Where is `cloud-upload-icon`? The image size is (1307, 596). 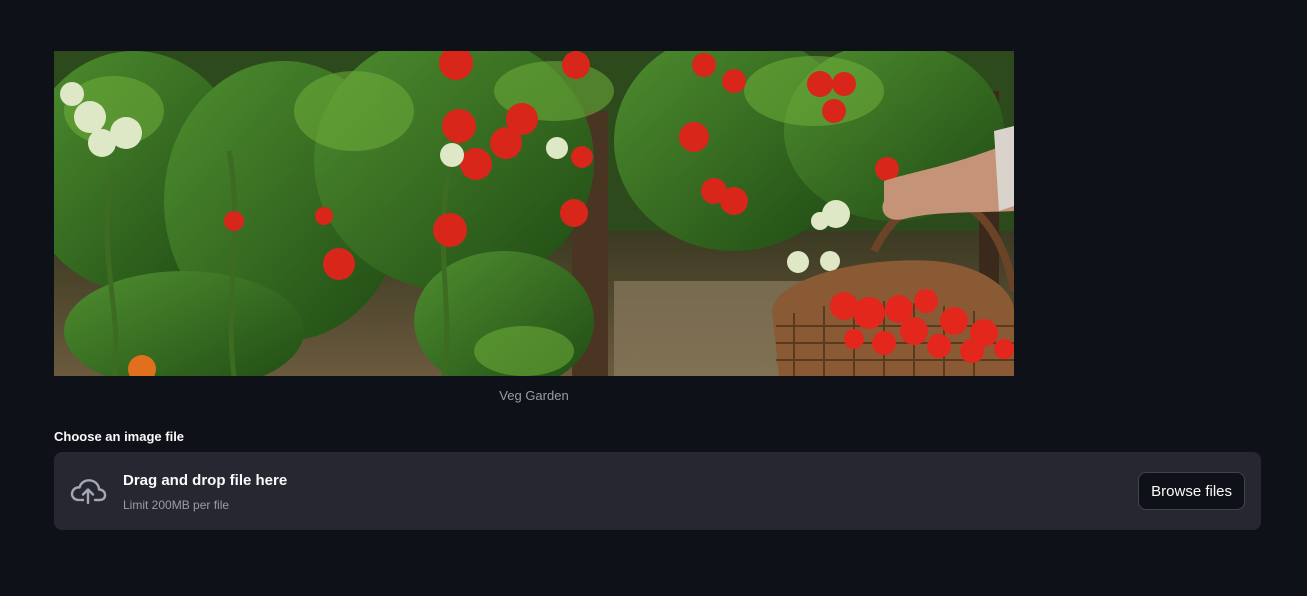
cloud-upload-icon is located at coordinates (88, 491).